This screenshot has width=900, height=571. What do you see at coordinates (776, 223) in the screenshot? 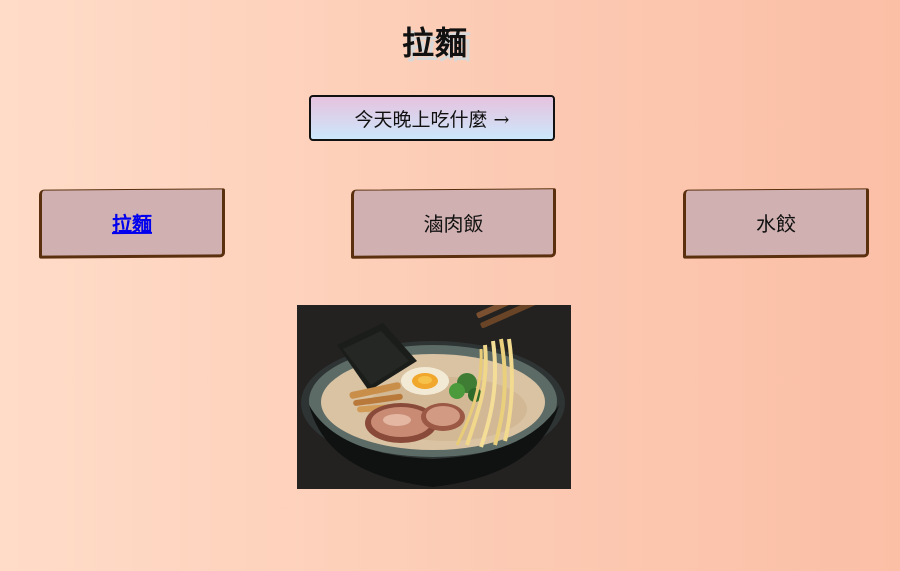
I see `tab-dumplings: 水餃` at bounding box center [776, 223].